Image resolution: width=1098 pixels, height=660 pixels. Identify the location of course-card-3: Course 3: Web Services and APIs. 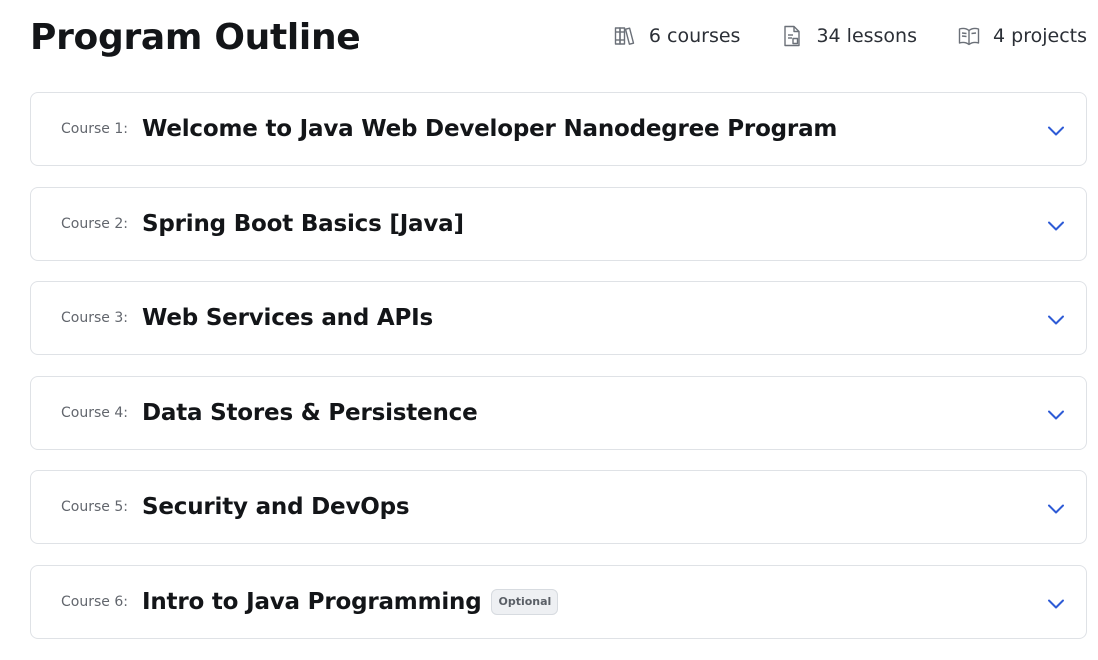
(558, 318).